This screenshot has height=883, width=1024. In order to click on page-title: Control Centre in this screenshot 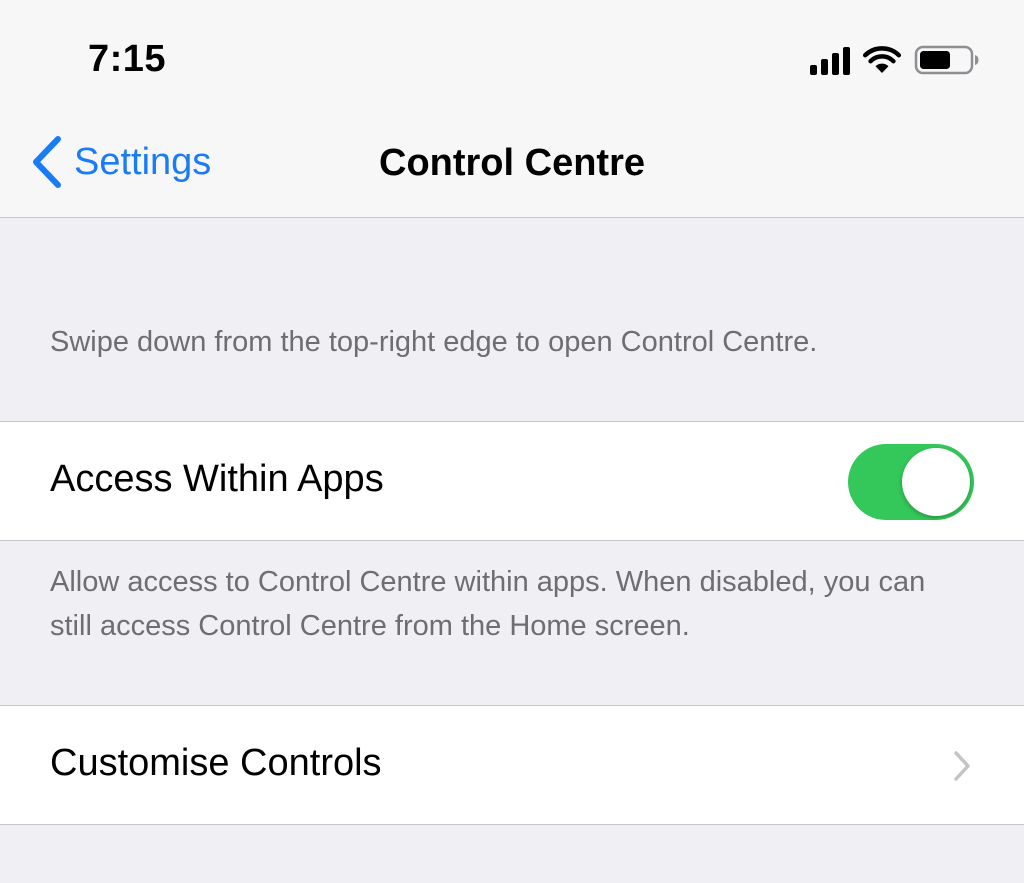, I will do `click(512, 163)`.